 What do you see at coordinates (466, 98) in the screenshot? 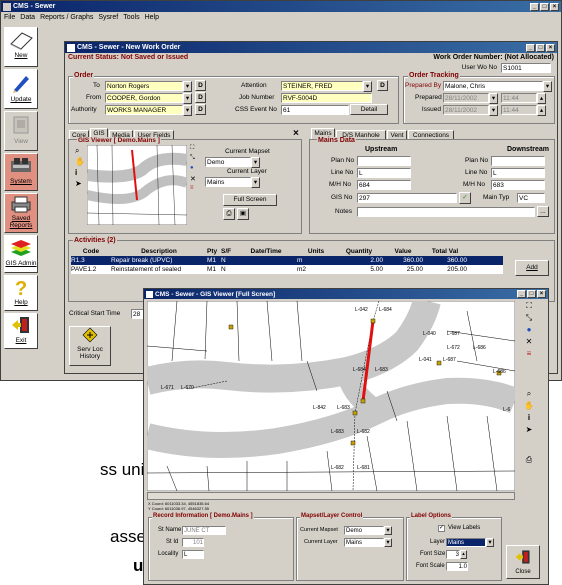
I see `prepared-date: 28/11/2002` at bounding box center [466, 98].